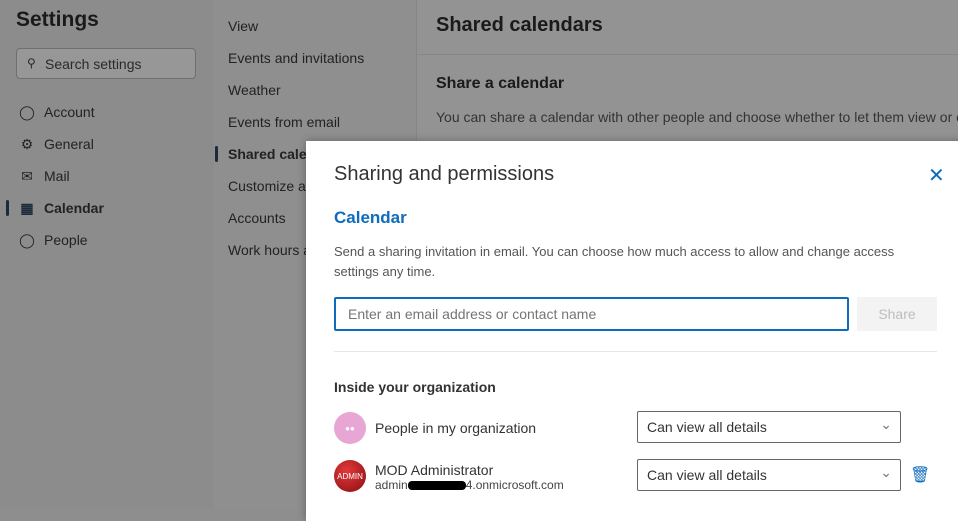  What do you see at coordinates (106, 63) in the screenshot?
I see `search-settings-input: ⚲ Search settings` at bounding box center [106, 63].